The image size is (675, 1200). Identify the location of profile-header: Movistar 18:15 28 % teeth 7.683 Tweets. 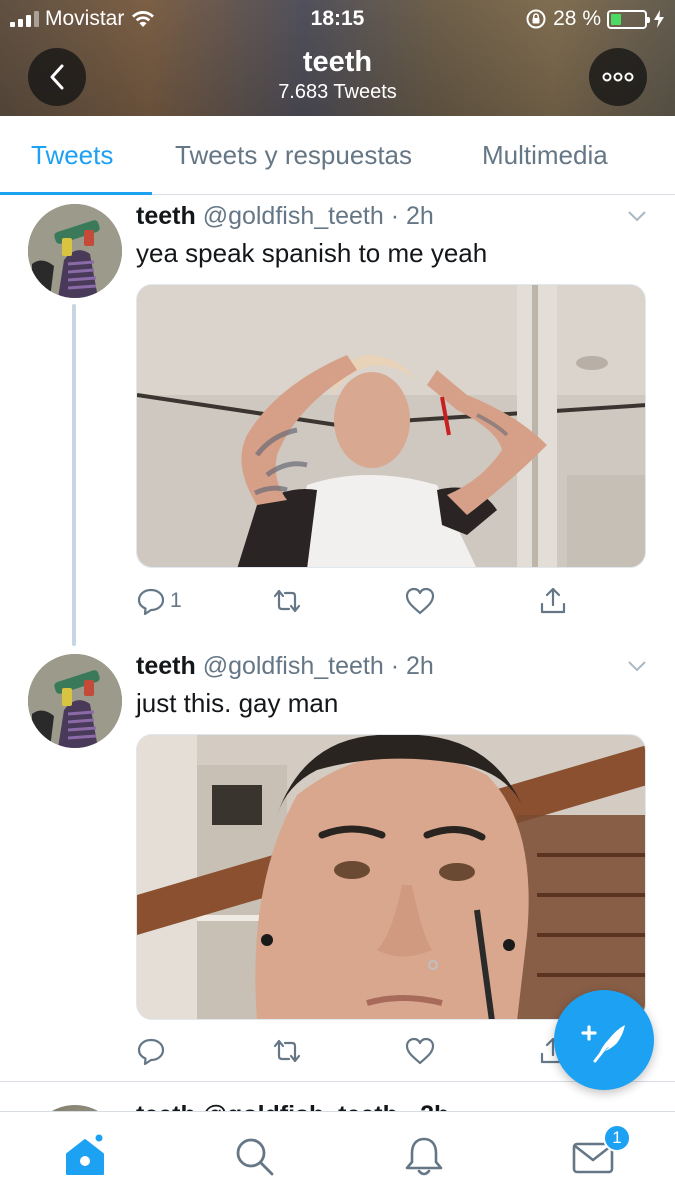
(337, 58).